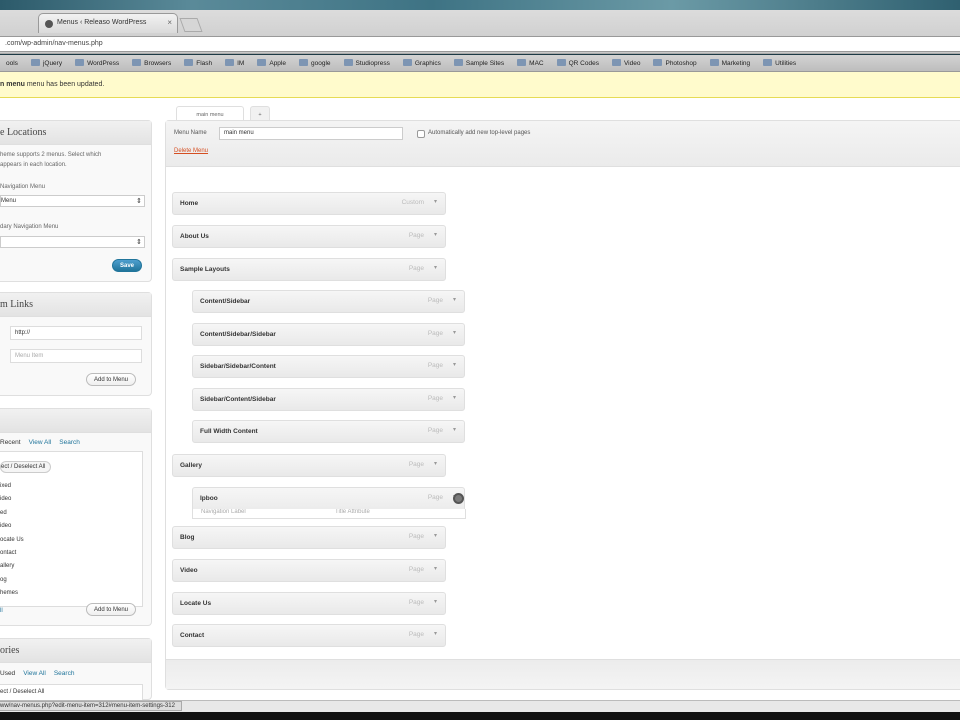  What do you see at coordinates (328, 399) in the screenshot?
I see `menu-item: Sidebar/Content/Sidebar Page ▾` at bounding box center [328, 399].